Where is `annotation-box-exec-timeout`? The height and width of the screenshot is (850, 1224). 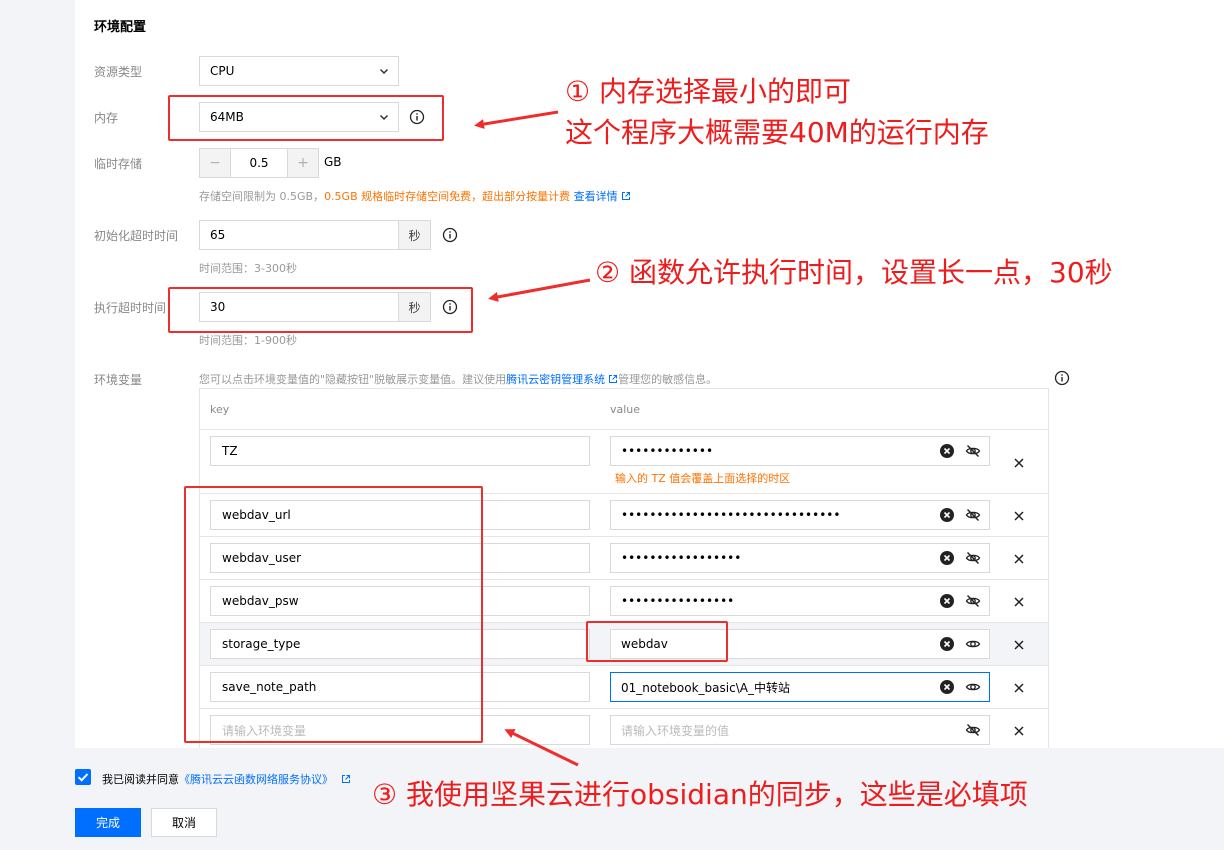 annotation-box-exec-timeout is located at coordinates (320, 310).